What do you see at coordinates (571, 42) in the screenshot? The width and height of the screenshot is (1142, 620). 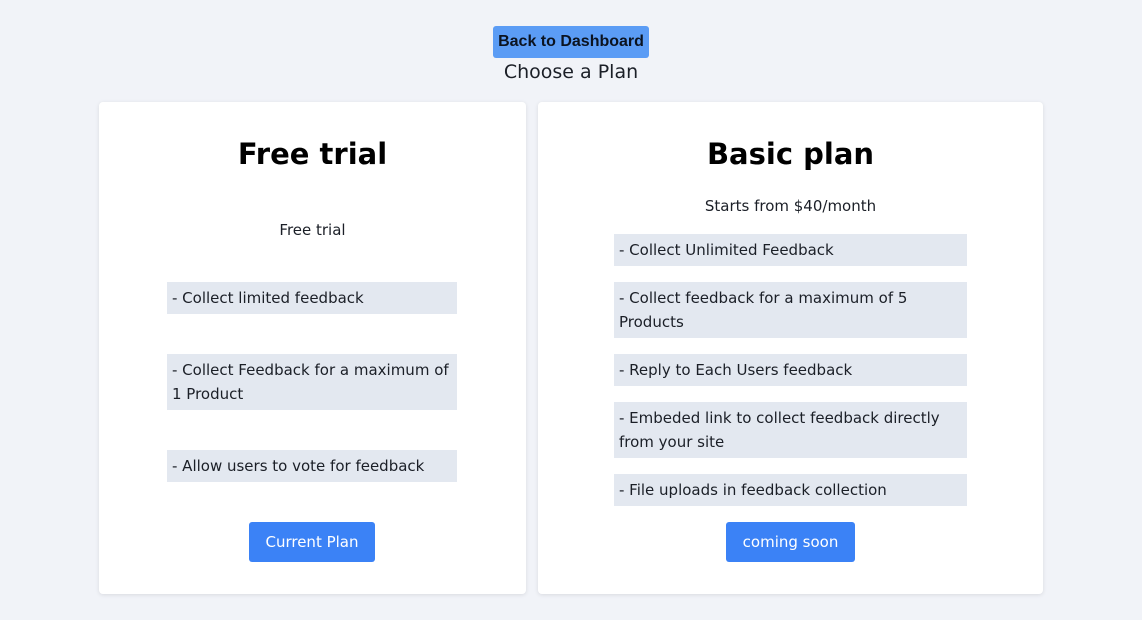 I see `back-to-dashboard-button: Back to Dashboard` at bounding box center [571, 42].